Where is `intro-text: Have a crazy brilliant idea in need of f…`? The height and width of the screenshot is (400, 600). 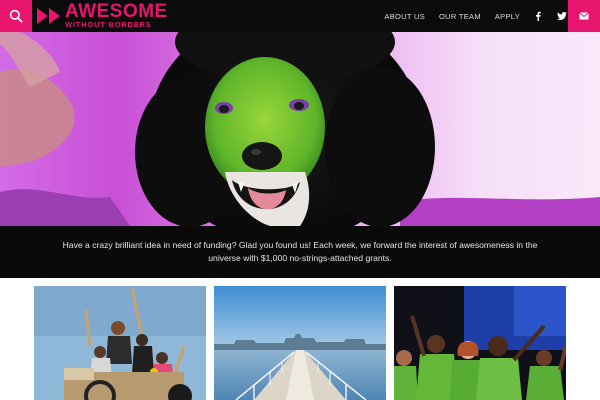 intro-text: Have a crazy brilliant idea in need of f… is located at coordinates (300, 251).